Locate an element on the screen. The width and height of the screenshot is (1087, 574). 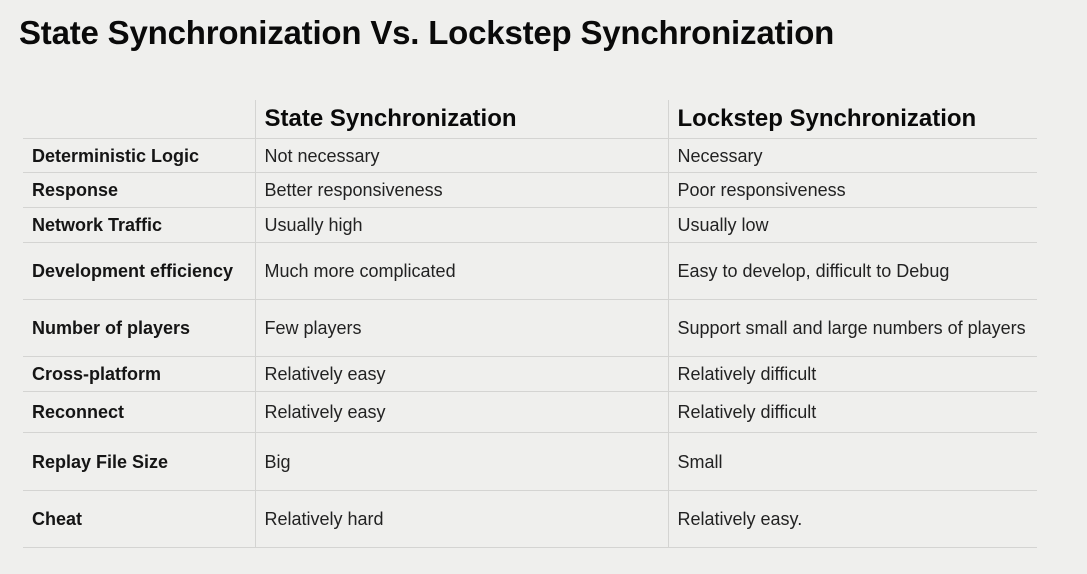
lockstep-sync-cell: Relatively easy. is located at coordinates (852, 519).